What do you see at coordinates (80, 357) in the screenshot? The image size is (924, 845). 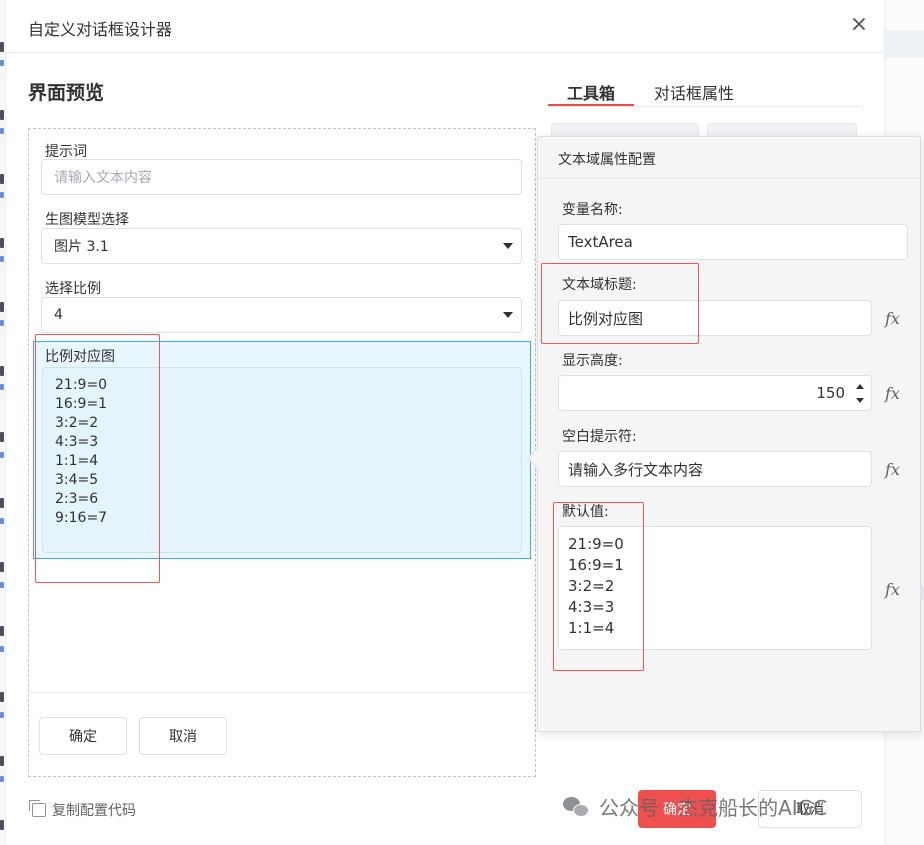 I see `ratio-map-label: 比例对应图` at bounding box center [80, 357].